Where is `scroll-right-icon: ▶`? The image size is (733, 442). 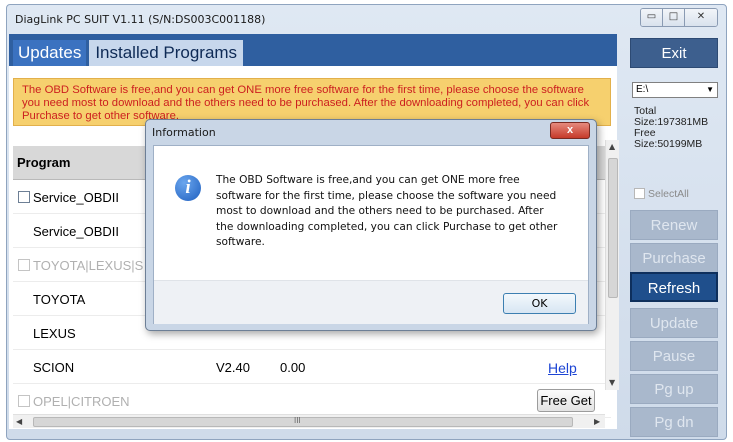 scroll-right-icon: ▶ is located at coordinates (597, 421).